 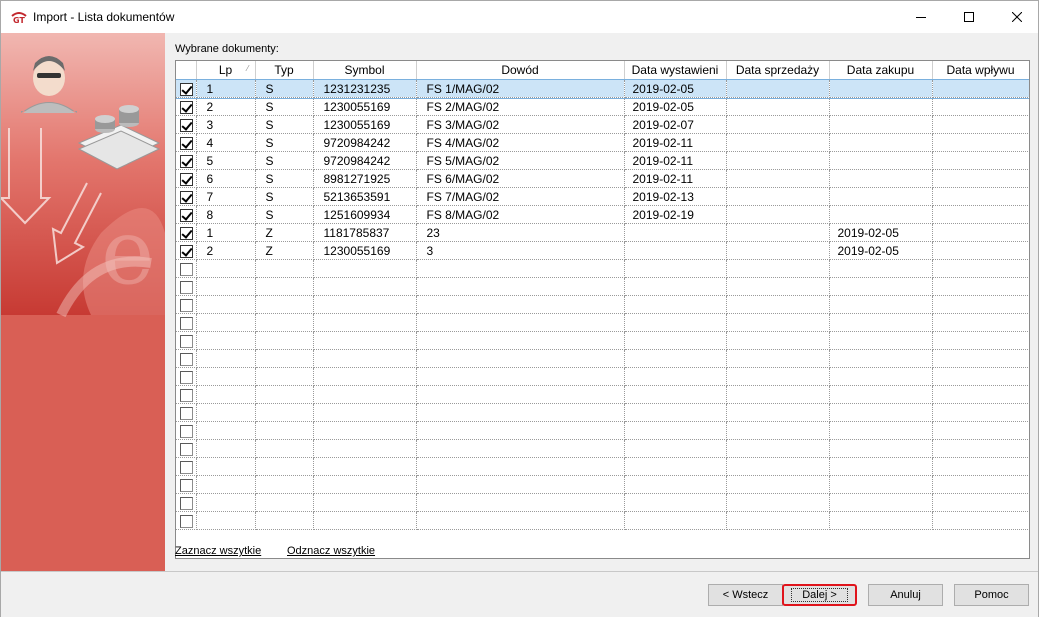 I want to click on close-button, so click(x=1016, y=17).